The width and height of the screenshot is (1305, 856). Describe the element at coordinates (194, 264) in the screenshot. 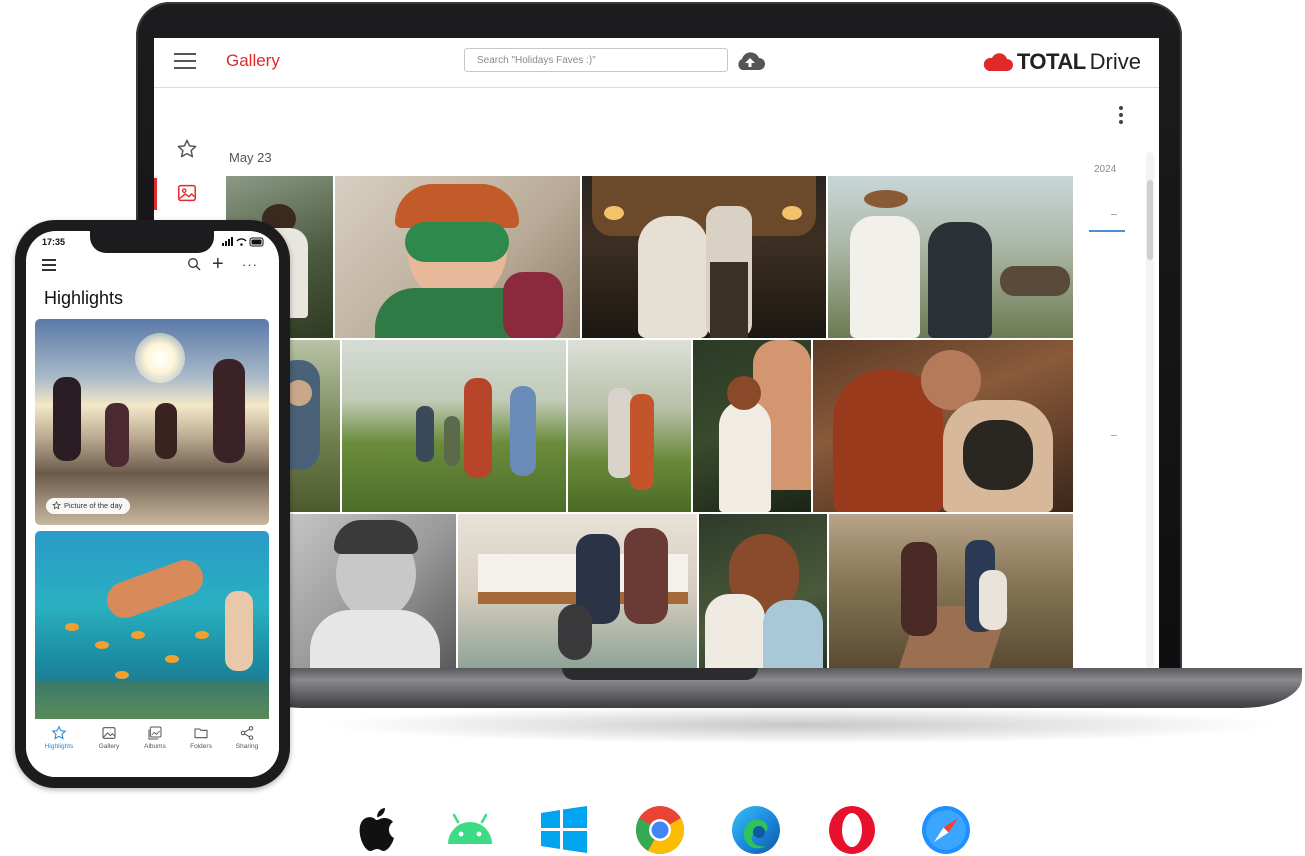

I see `search-icon` at that location.